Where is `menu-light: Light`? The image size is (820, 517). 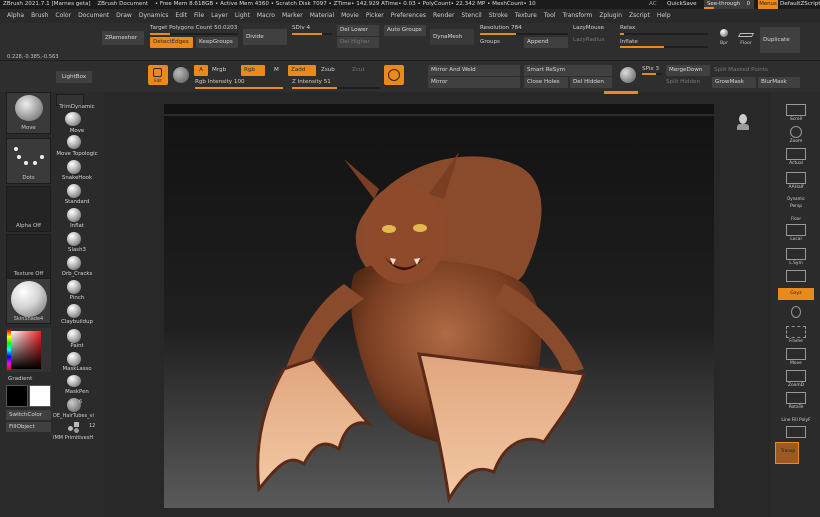 menu-light: Light is located at coordinates (242, 16).